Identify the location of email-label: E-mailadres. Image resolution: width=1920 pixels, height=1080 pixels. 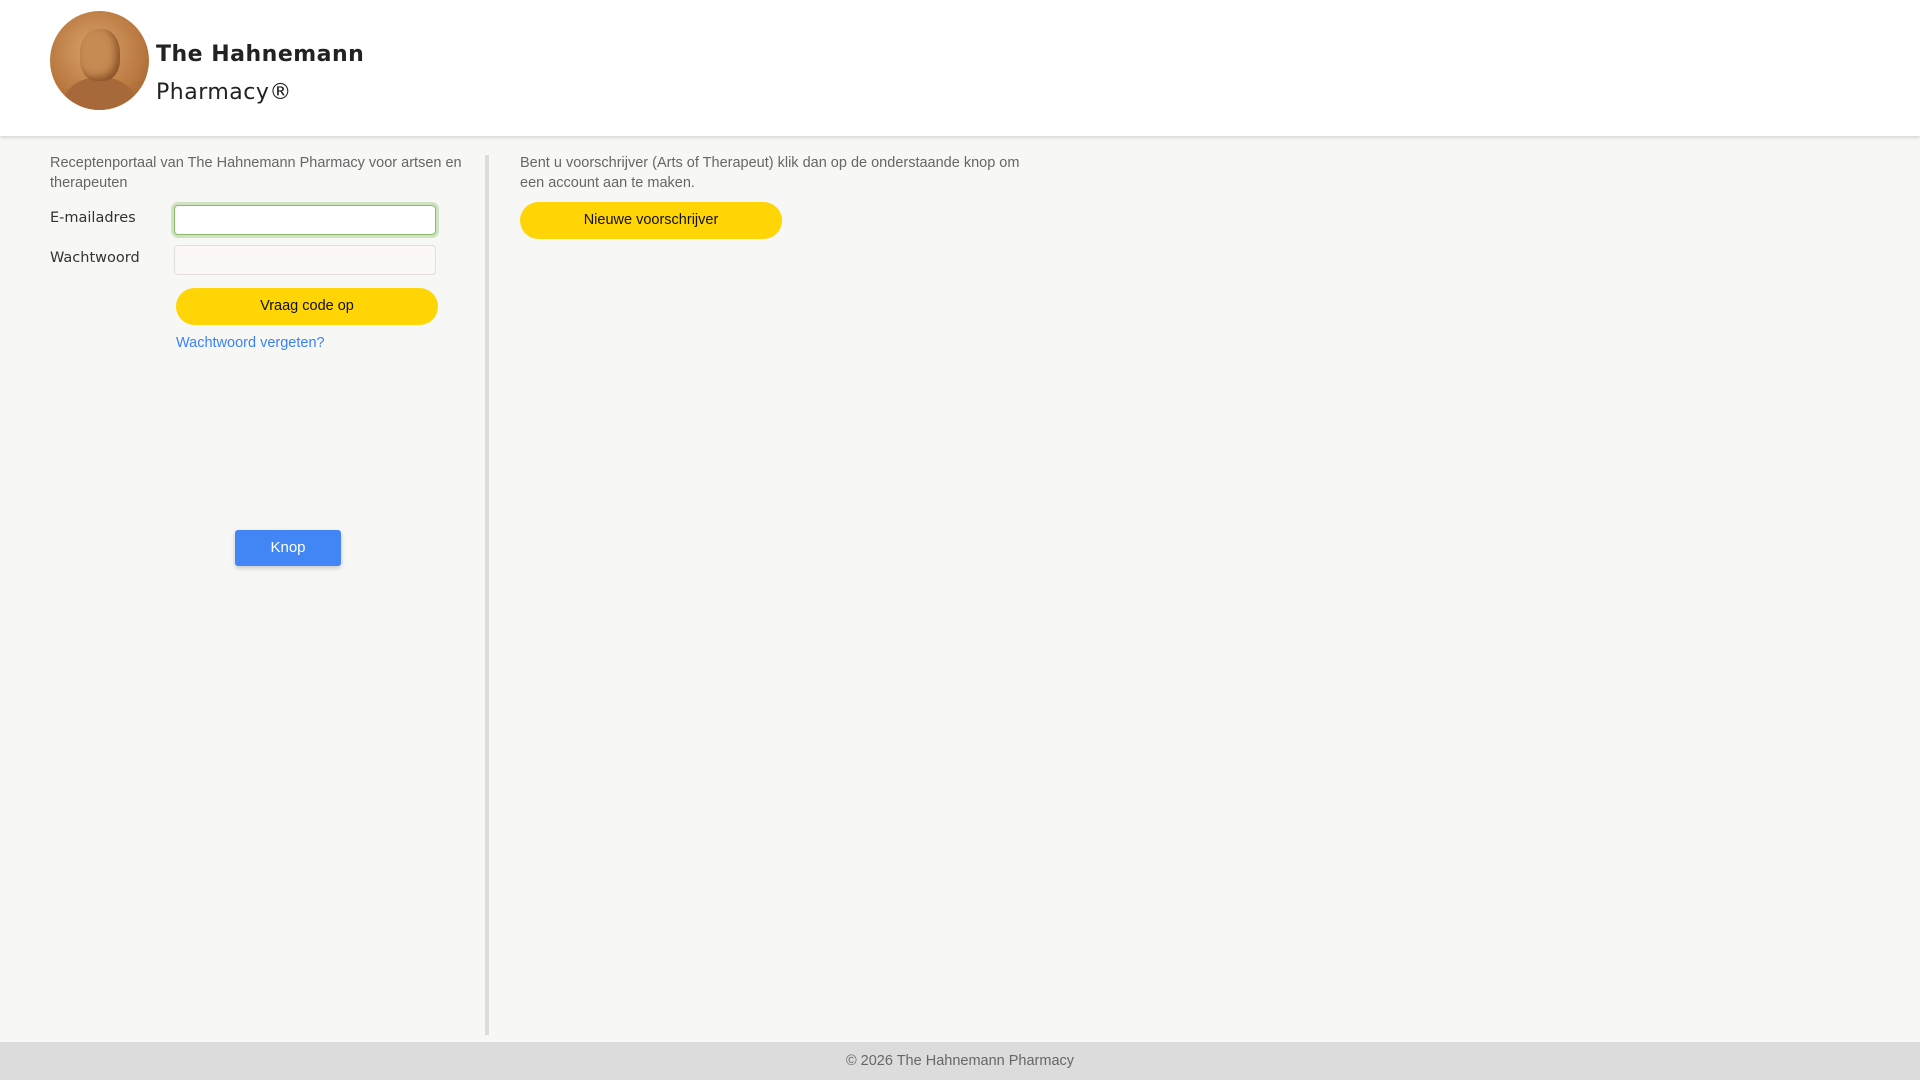
(93, 218).